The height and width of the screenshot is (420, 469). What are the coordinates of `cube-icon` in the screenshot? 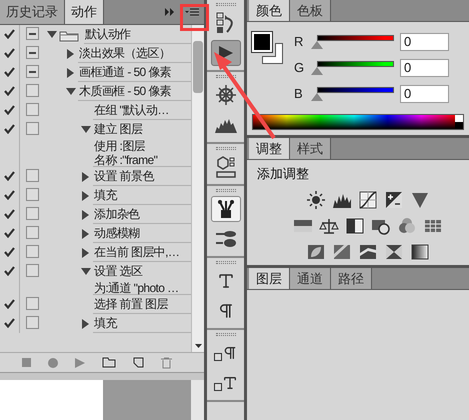 It's located at (226, 167).